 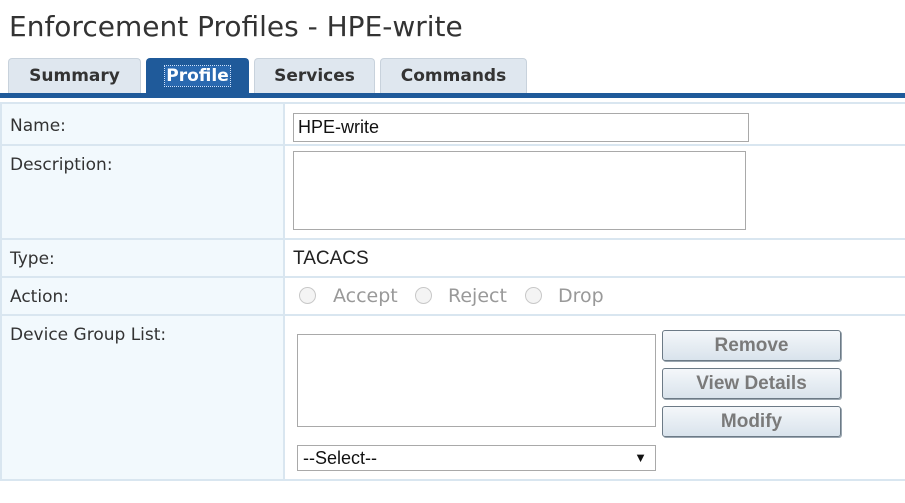 What do you see at coordinates (307, 295) in the screenshot?
I see `accept-radio` at bounding box center [307, 295].